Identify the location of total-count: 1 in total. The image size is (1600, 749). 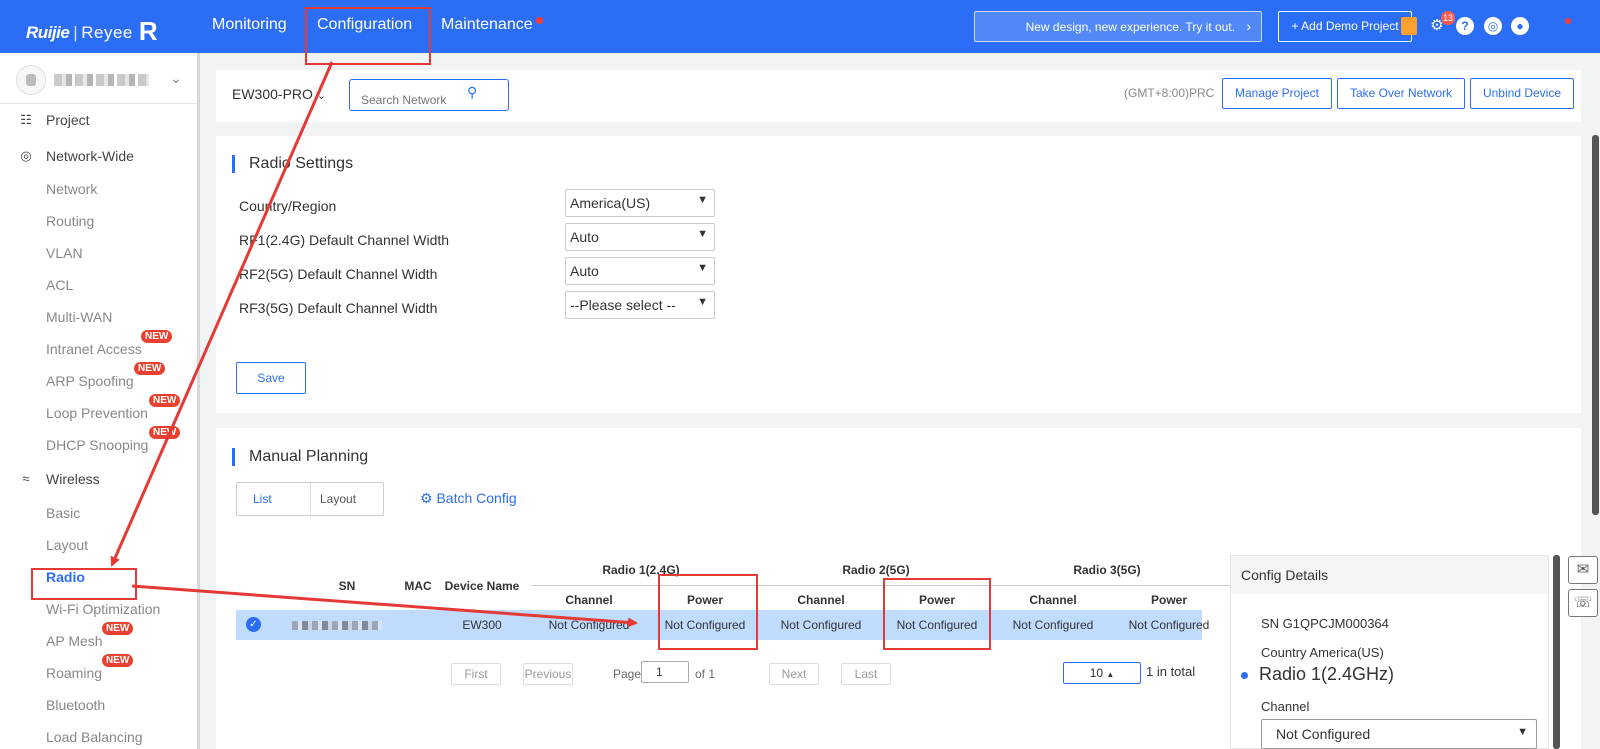
(1171, 671).